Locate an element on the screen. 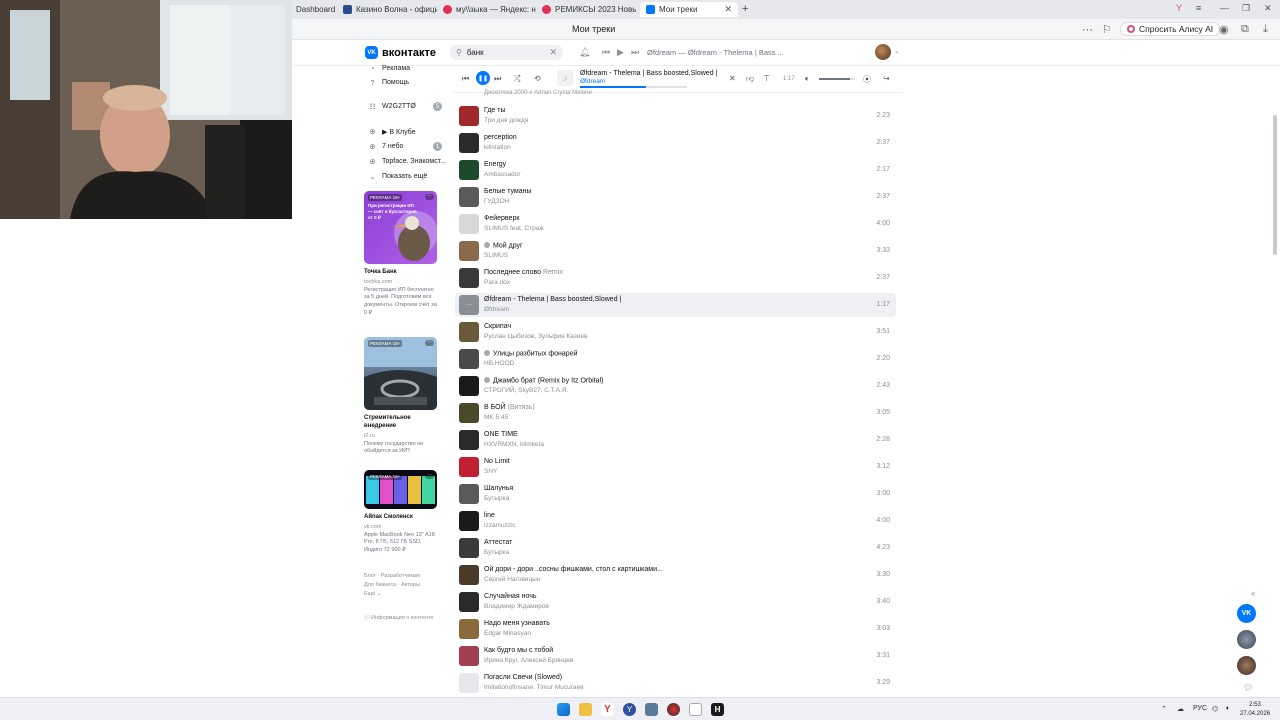 The width and height of the screenshot is (1280, 720). track-artist: Ирина Круг, Алексей Брянцев is located at coordinates (528, 660).